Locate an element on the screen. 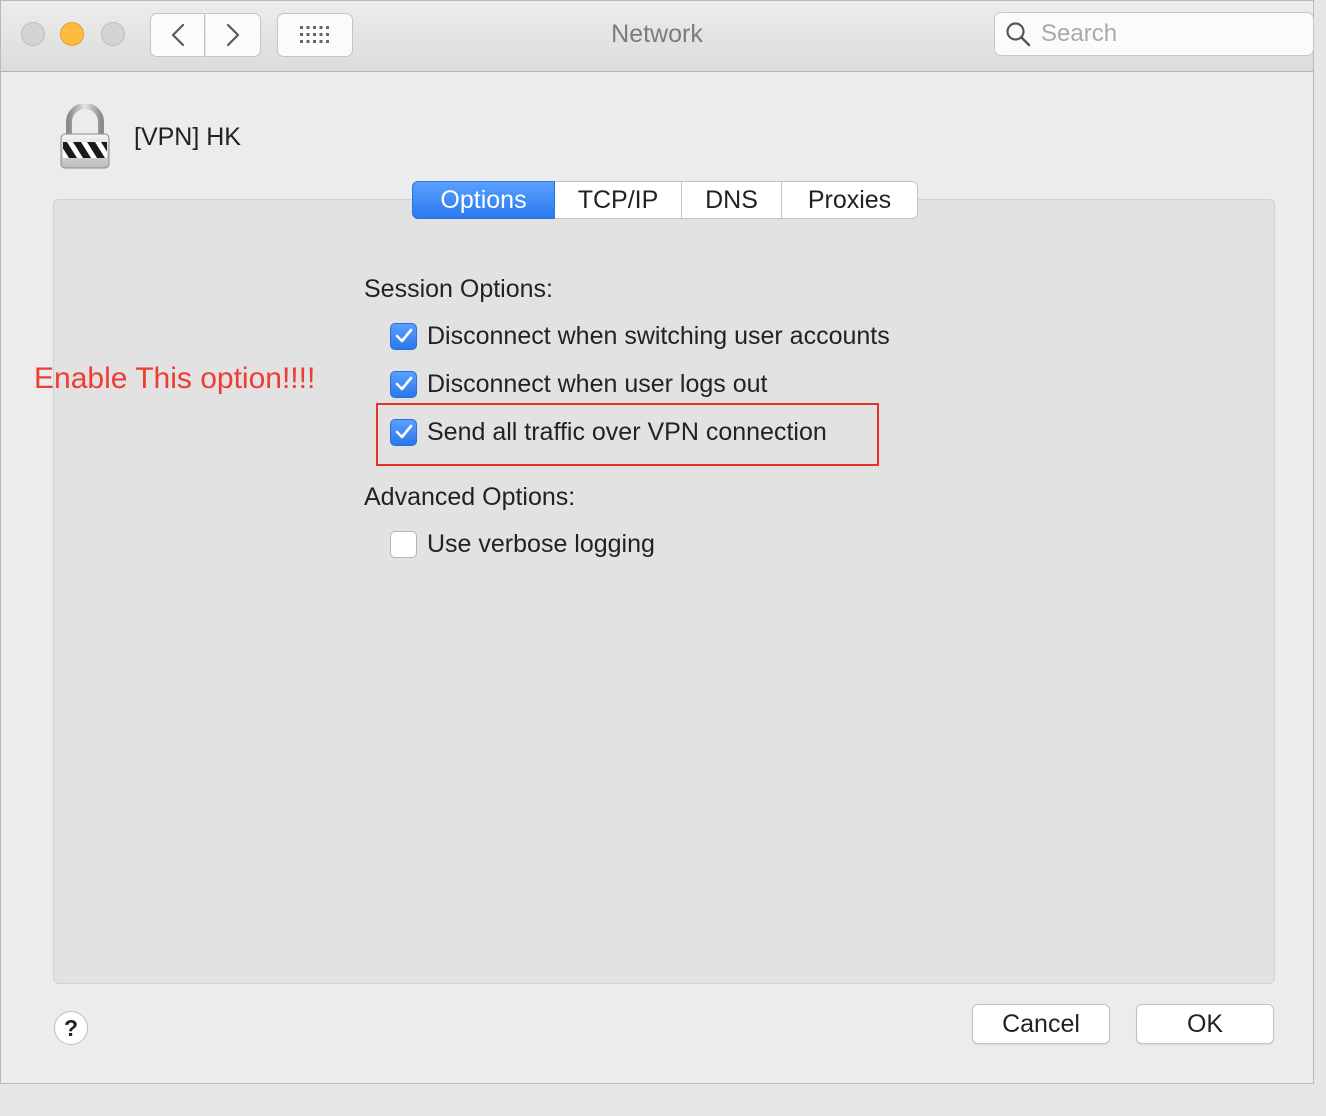  option-disconnect-switching-users: Disconnect when switching user accounts is located at coordinates (640, 336).